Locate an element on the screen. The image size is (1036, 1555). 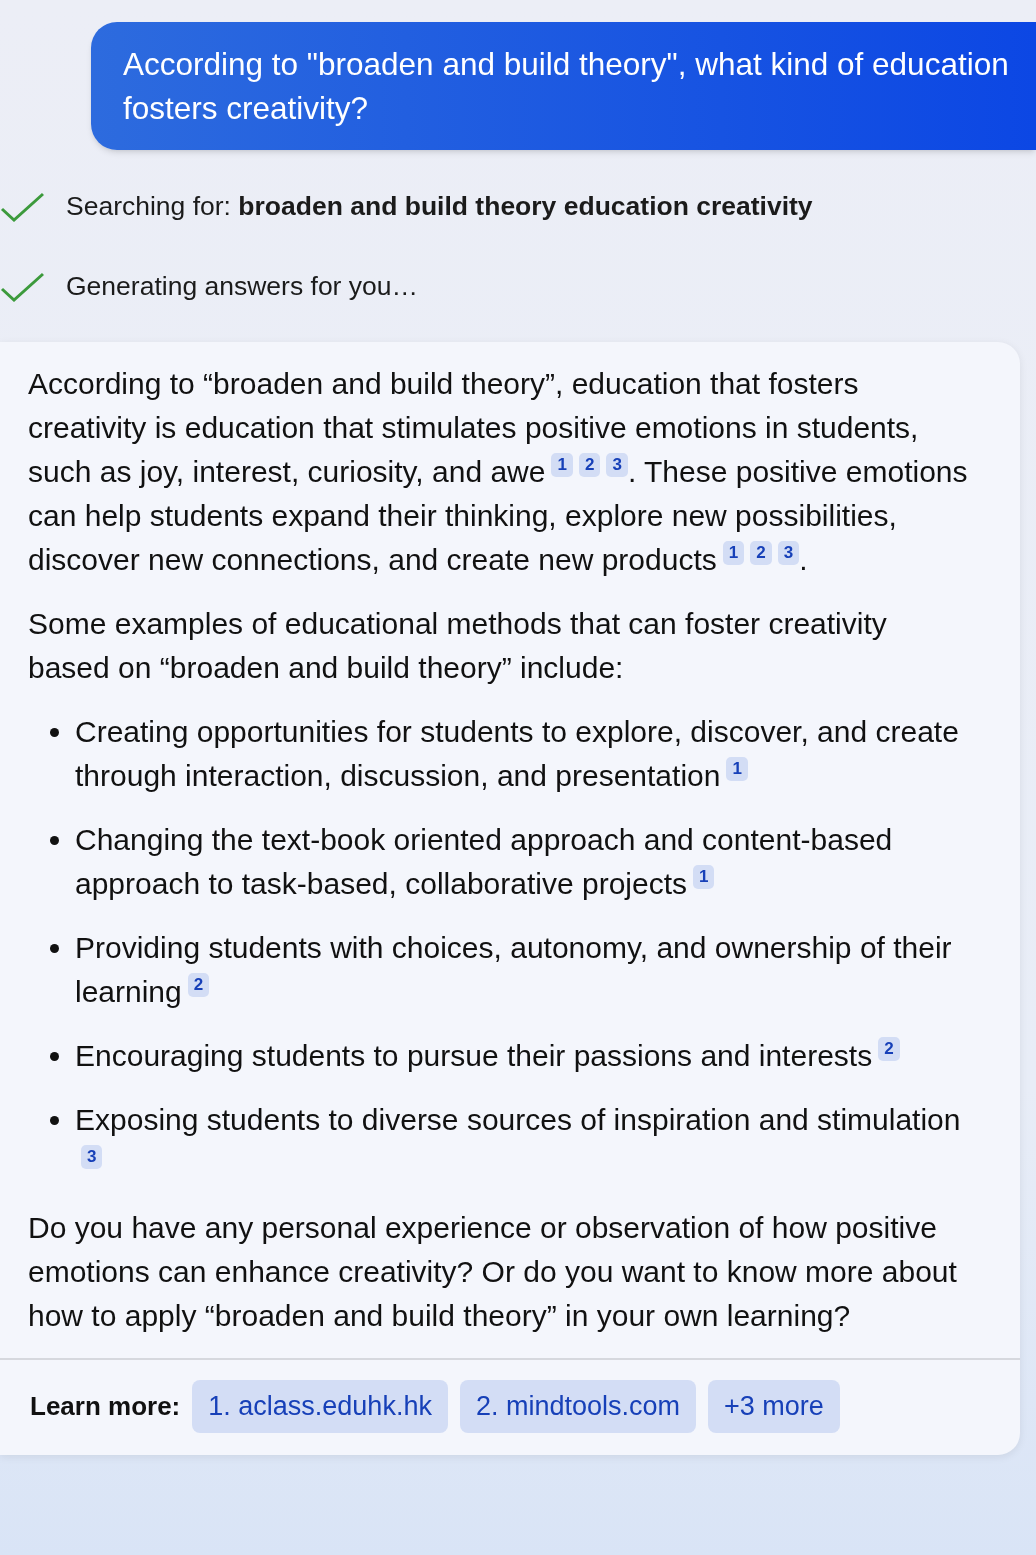
list-item-text: Providing students with choices, autonomy, and ownership of their learning 2 is located at coordinates (514, 970).